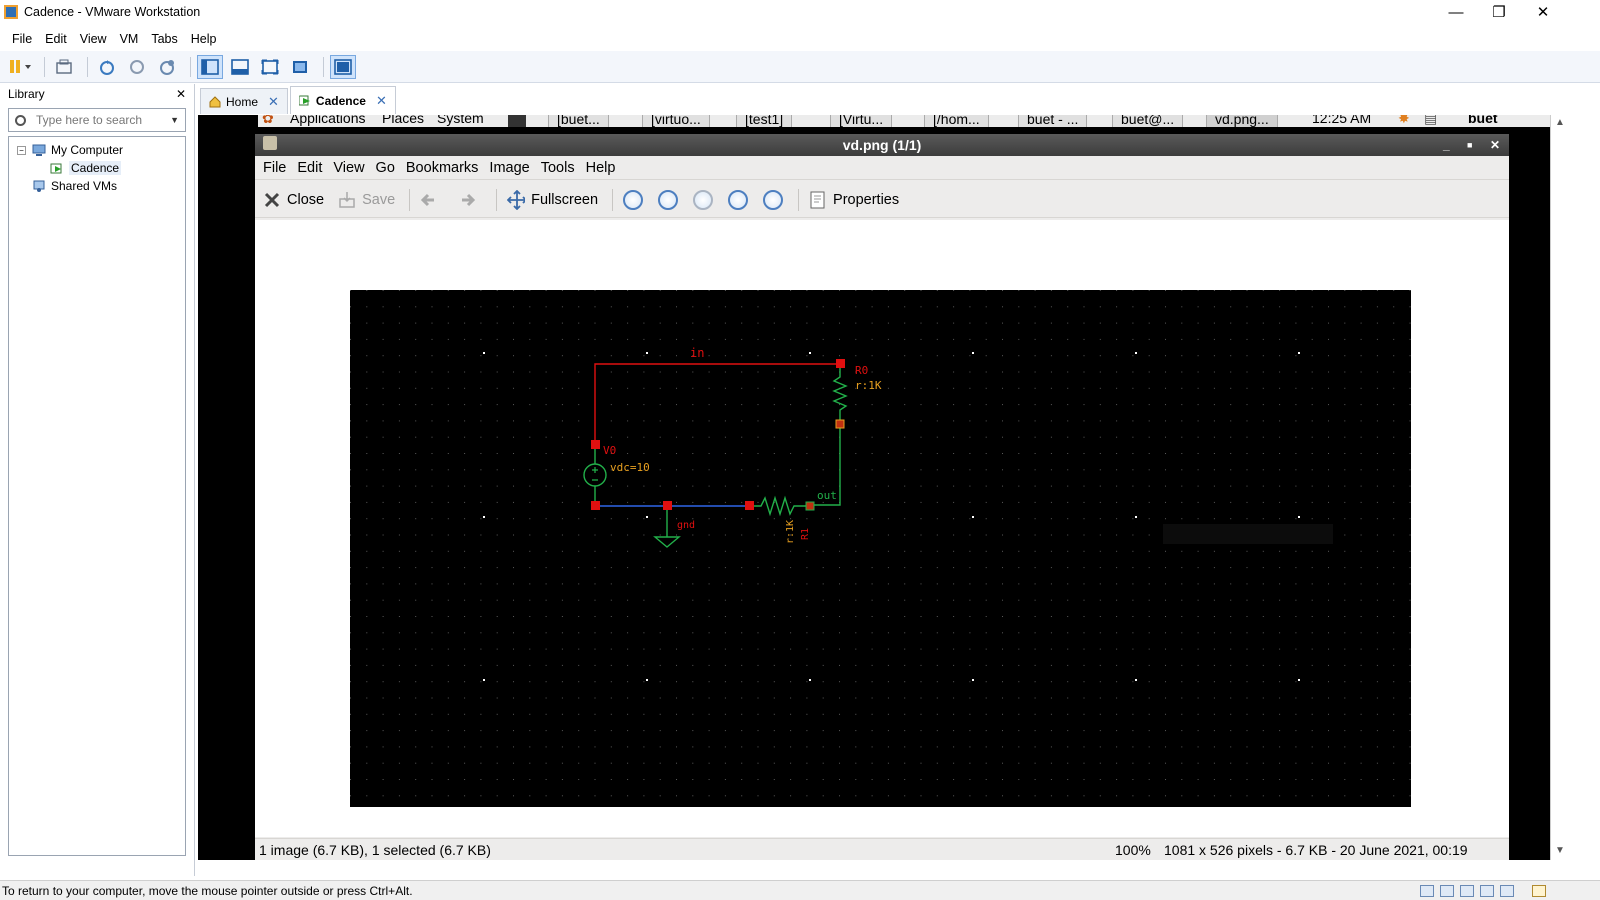  I want to click on tree-label-my-computer: My Computer, so click(87, 150).